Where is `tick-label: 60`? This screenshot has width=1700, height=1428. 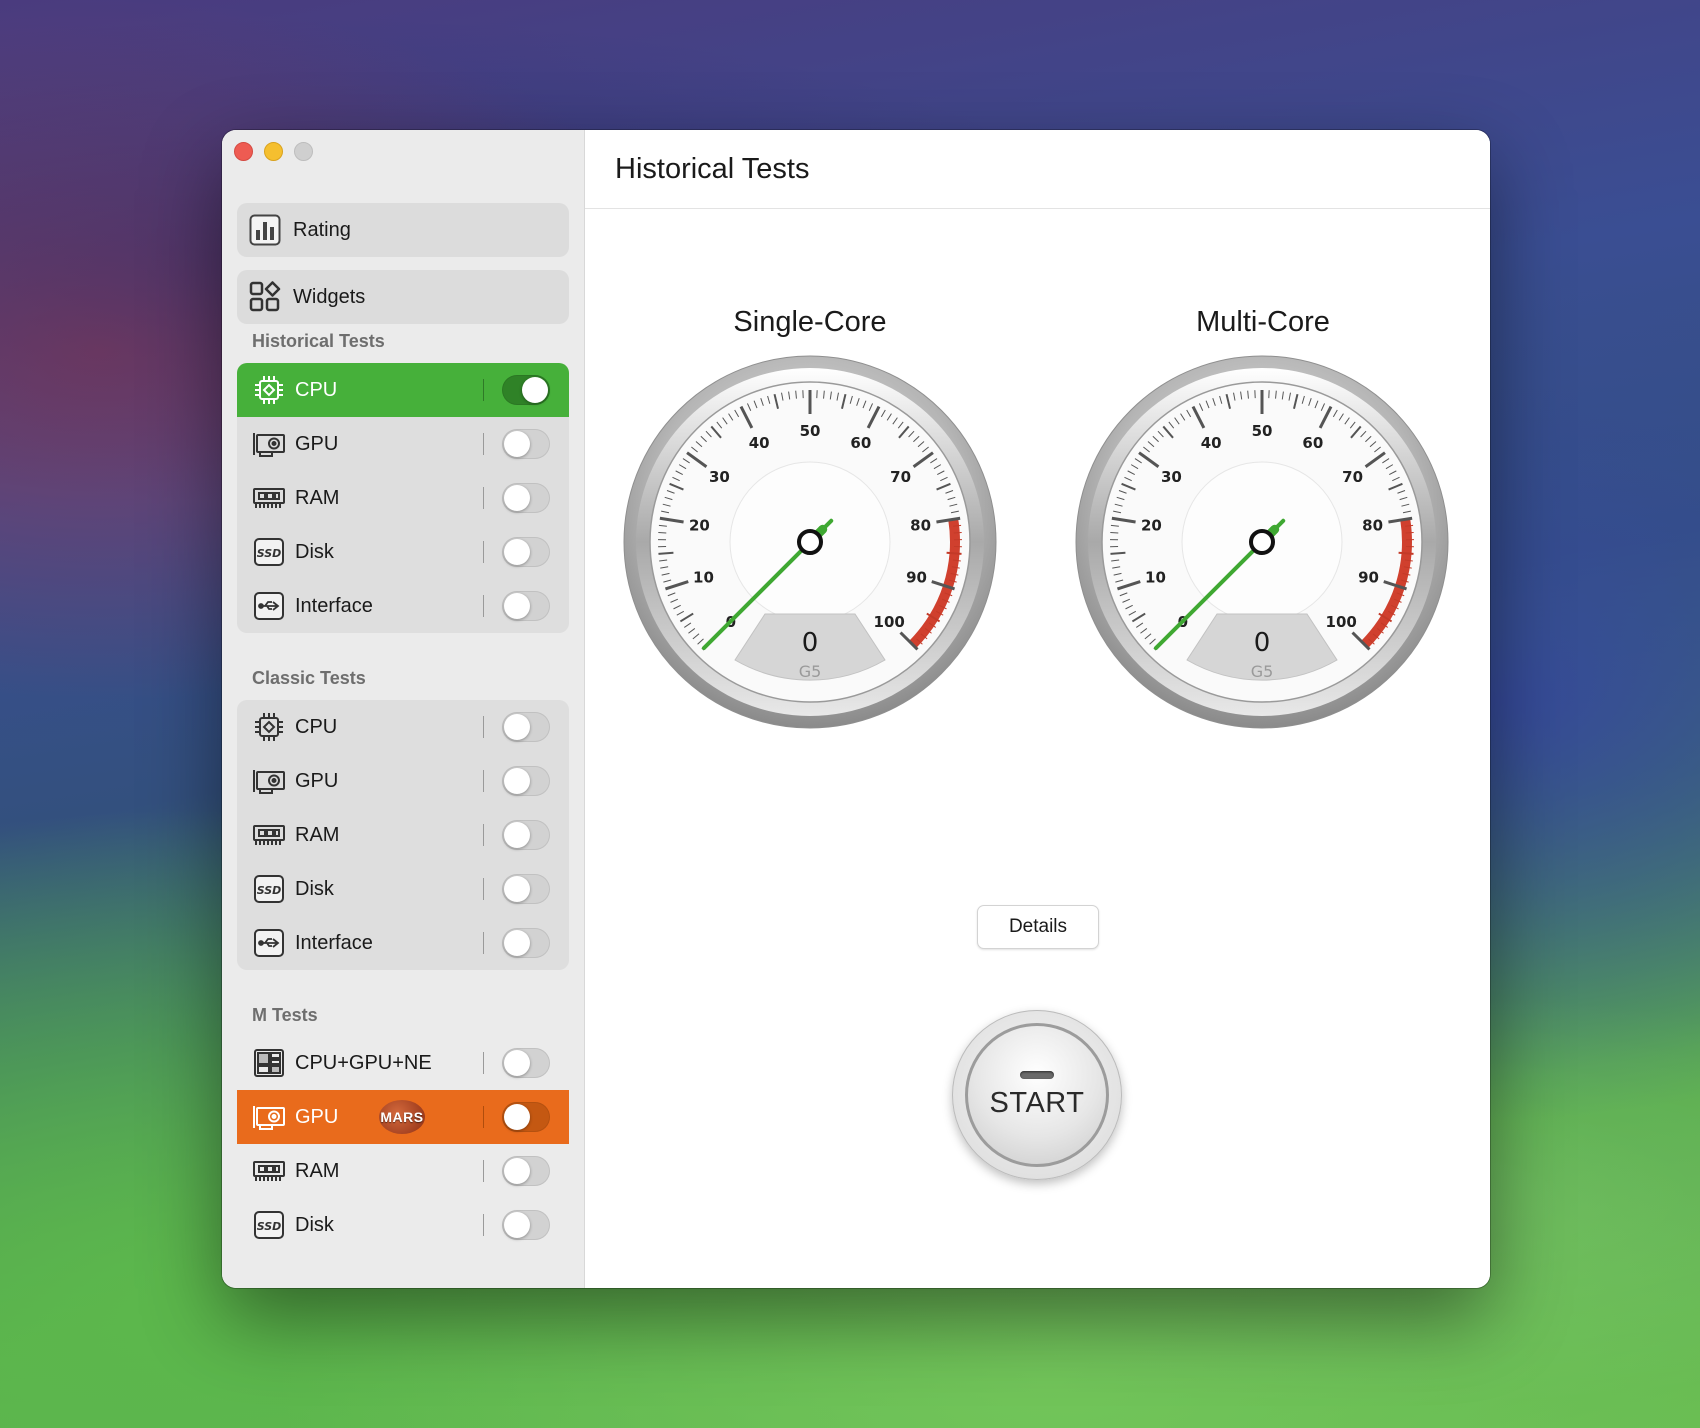 tick-label: 60 is located at coordinates (860, 443).